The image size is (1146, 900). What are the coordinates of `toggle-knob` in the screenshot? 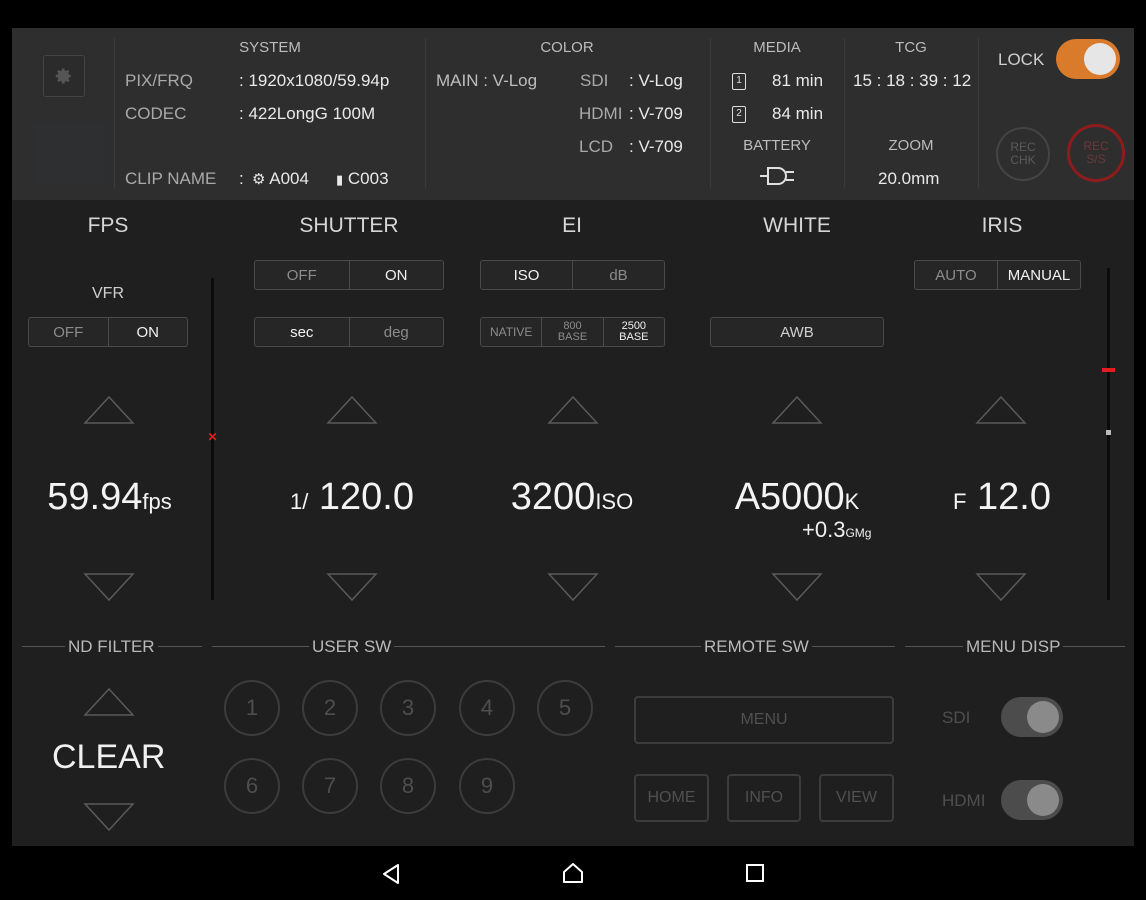 It's located at (1100, 59).